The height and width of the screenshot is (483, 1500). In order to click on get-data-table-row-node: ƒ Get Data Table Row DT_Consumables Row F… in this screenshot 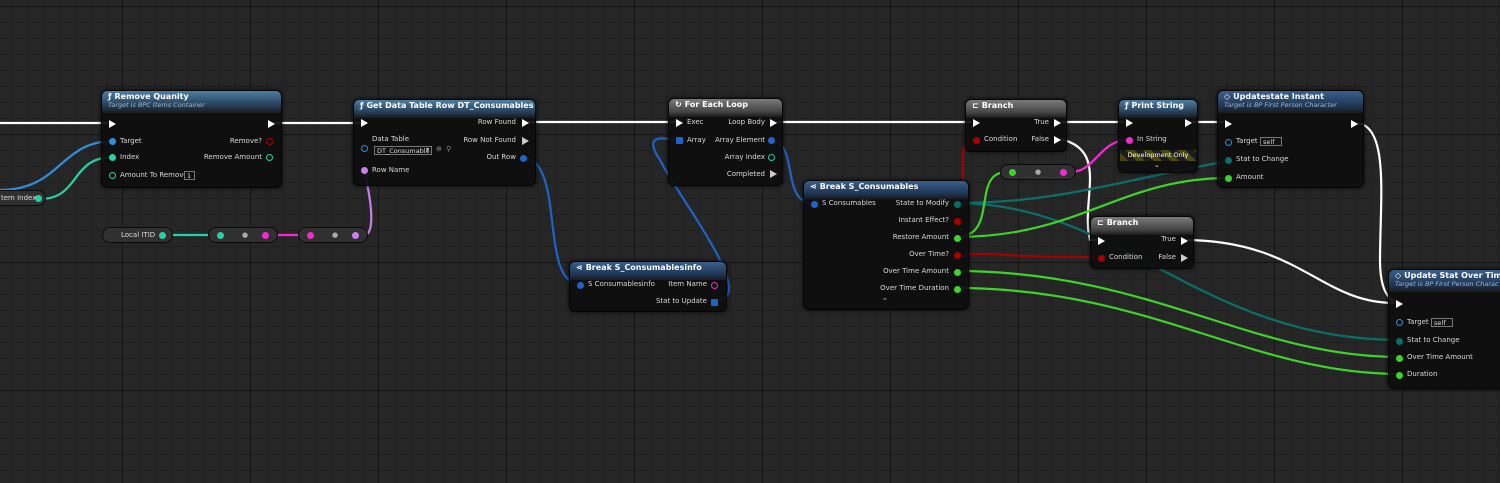, I will do `click(444, 142)`.